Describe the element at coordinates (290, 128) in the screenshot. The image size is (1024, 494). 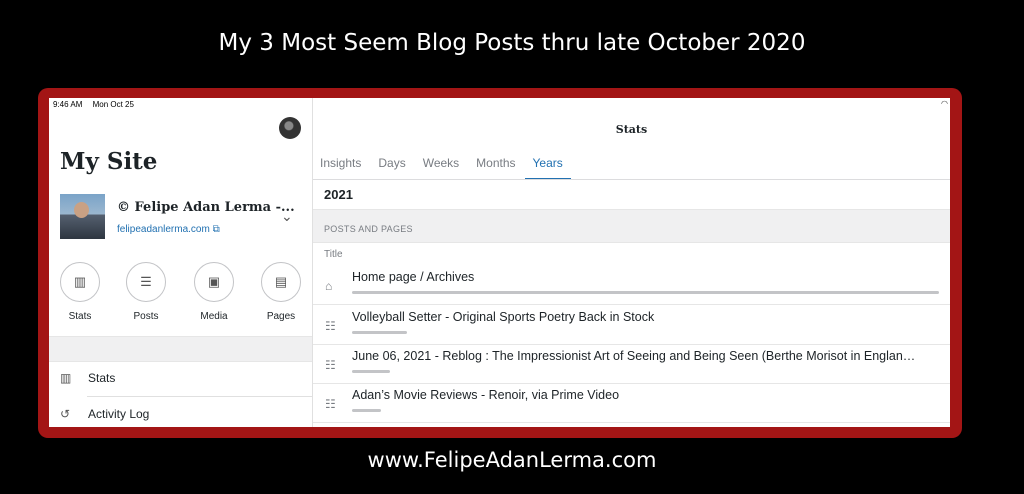
I see `avatar` at that location.